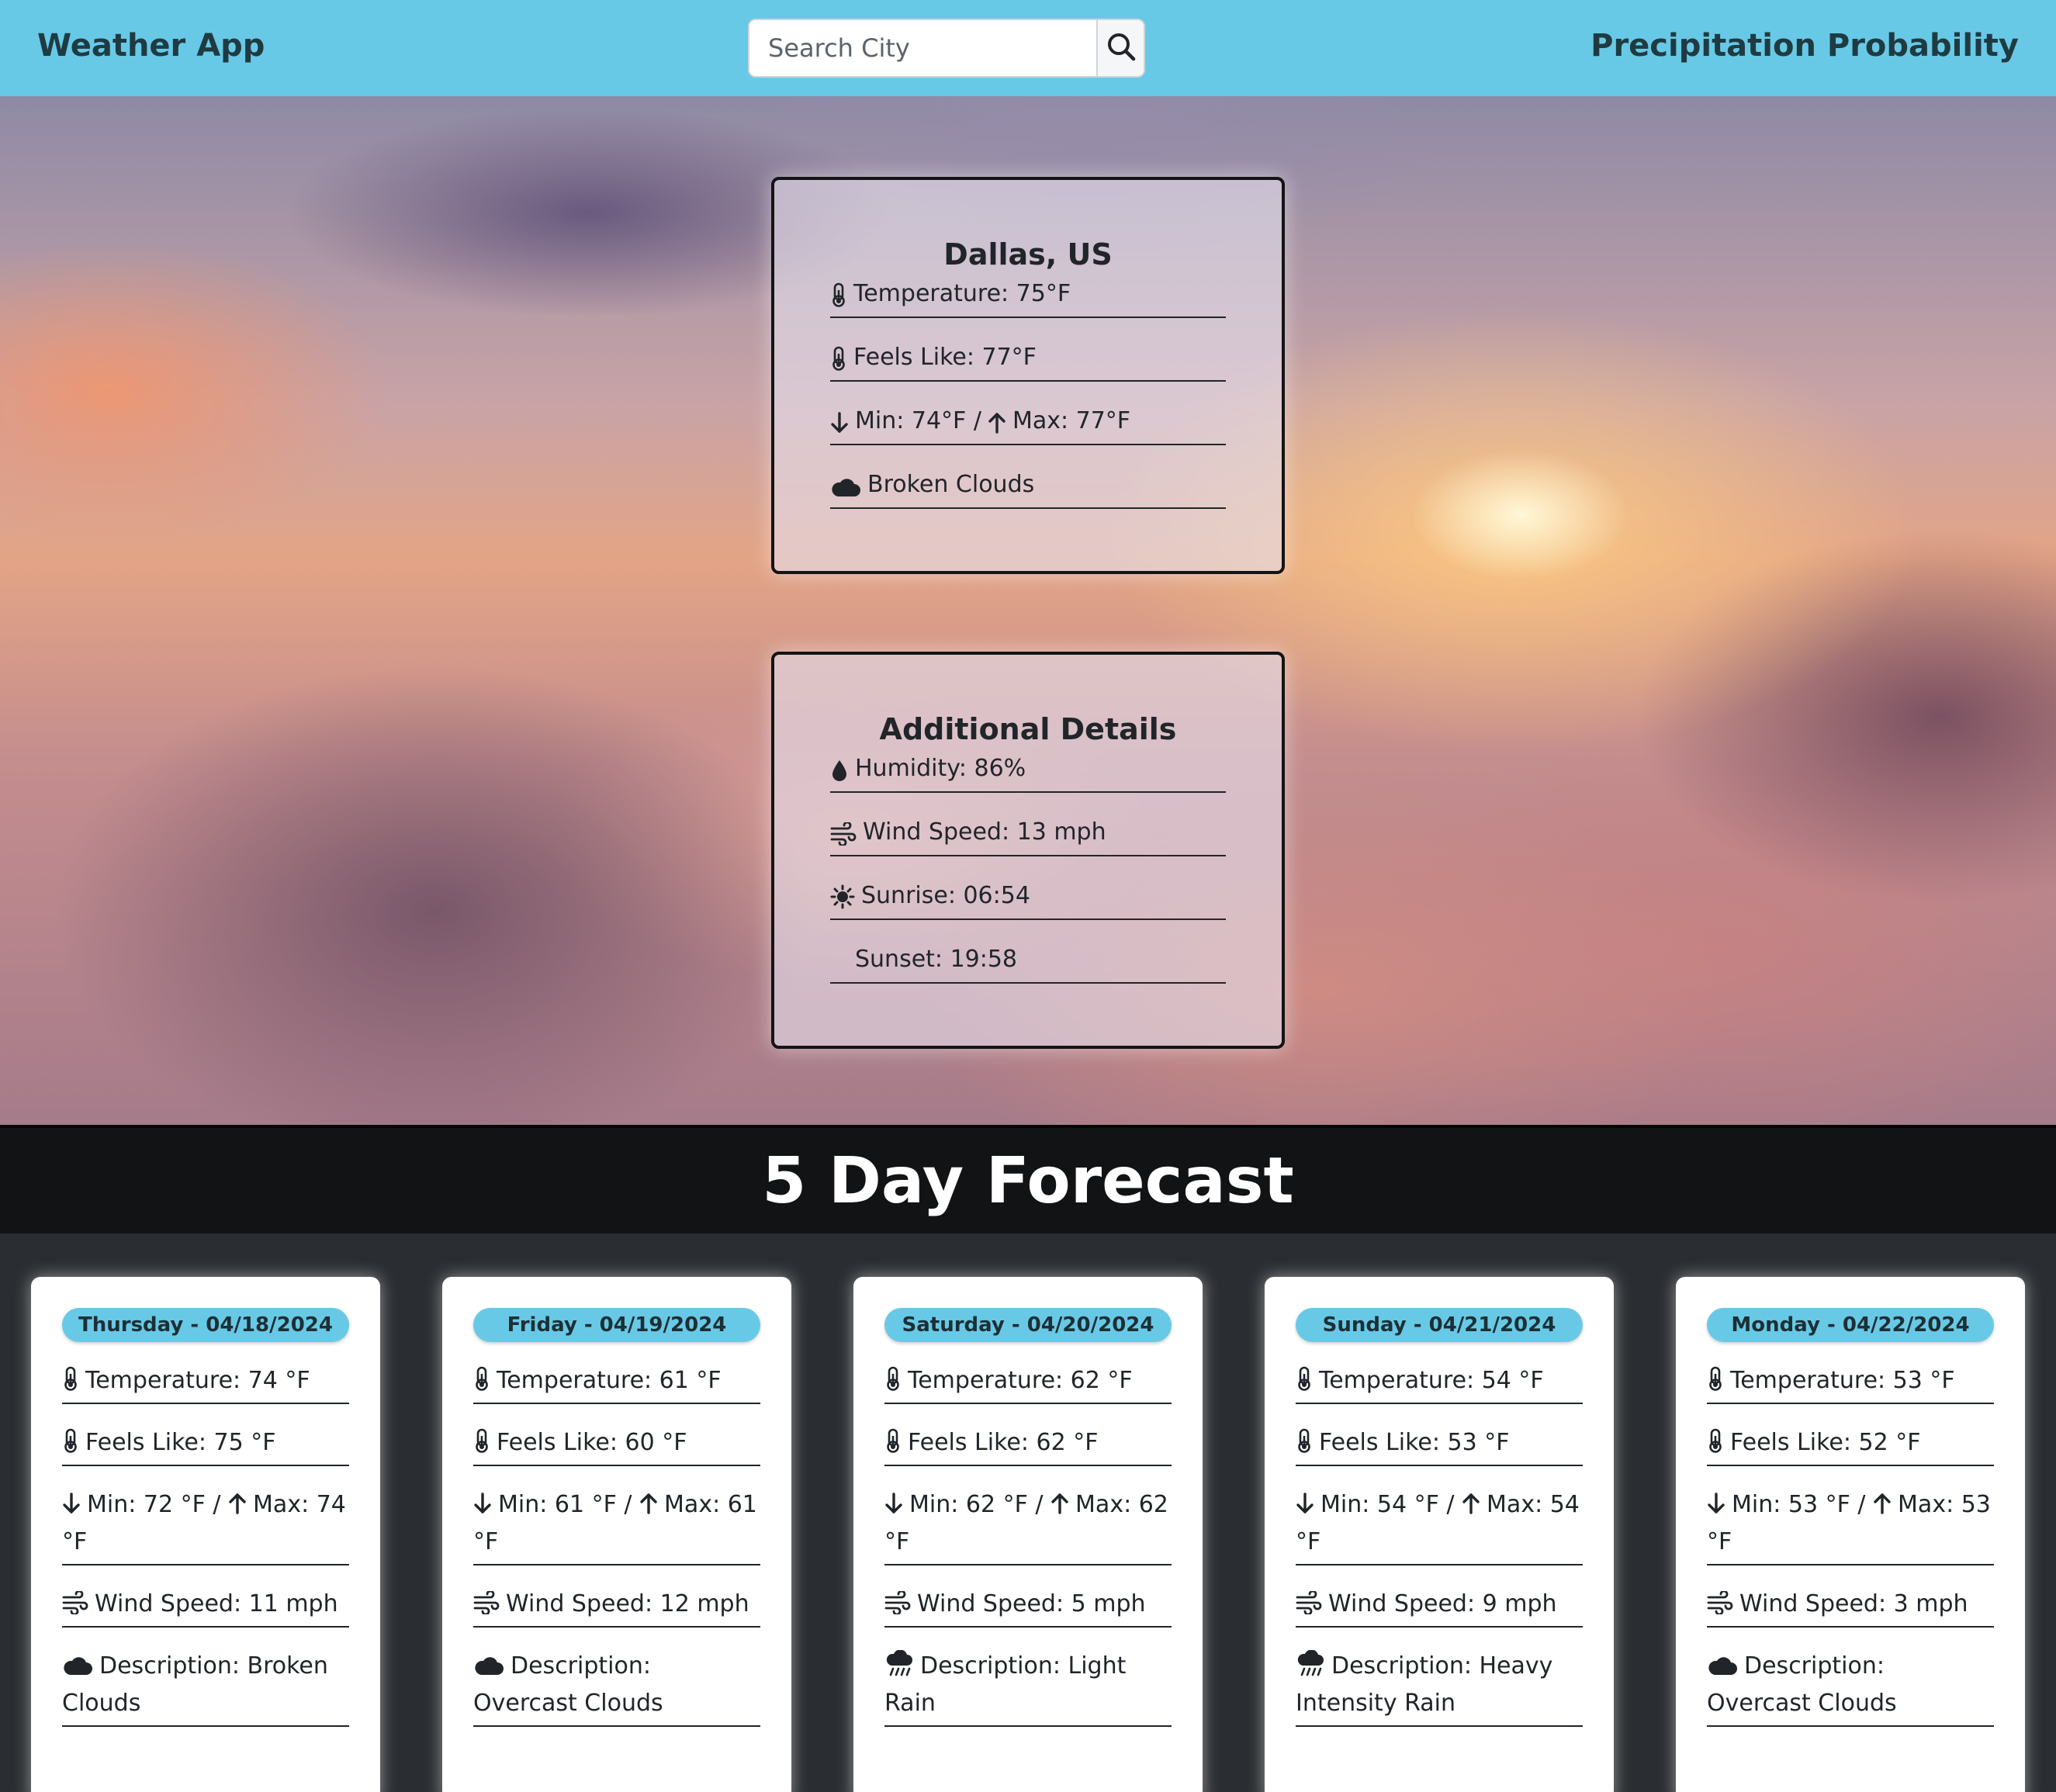 The width and height of the screenshot is (2056, 1792). What do you see at coordinates (205, 1677) in the screenshot?
I see `forecast-description: Description: Broken Clouds` at bounding box center [205, 1677].